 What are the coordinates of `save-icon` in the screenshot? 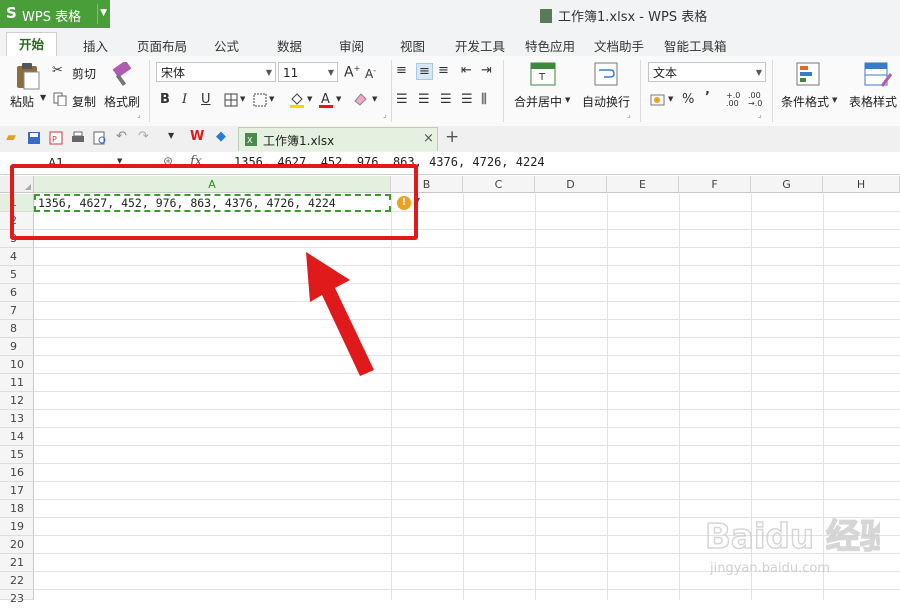 It's located at (34, 138).